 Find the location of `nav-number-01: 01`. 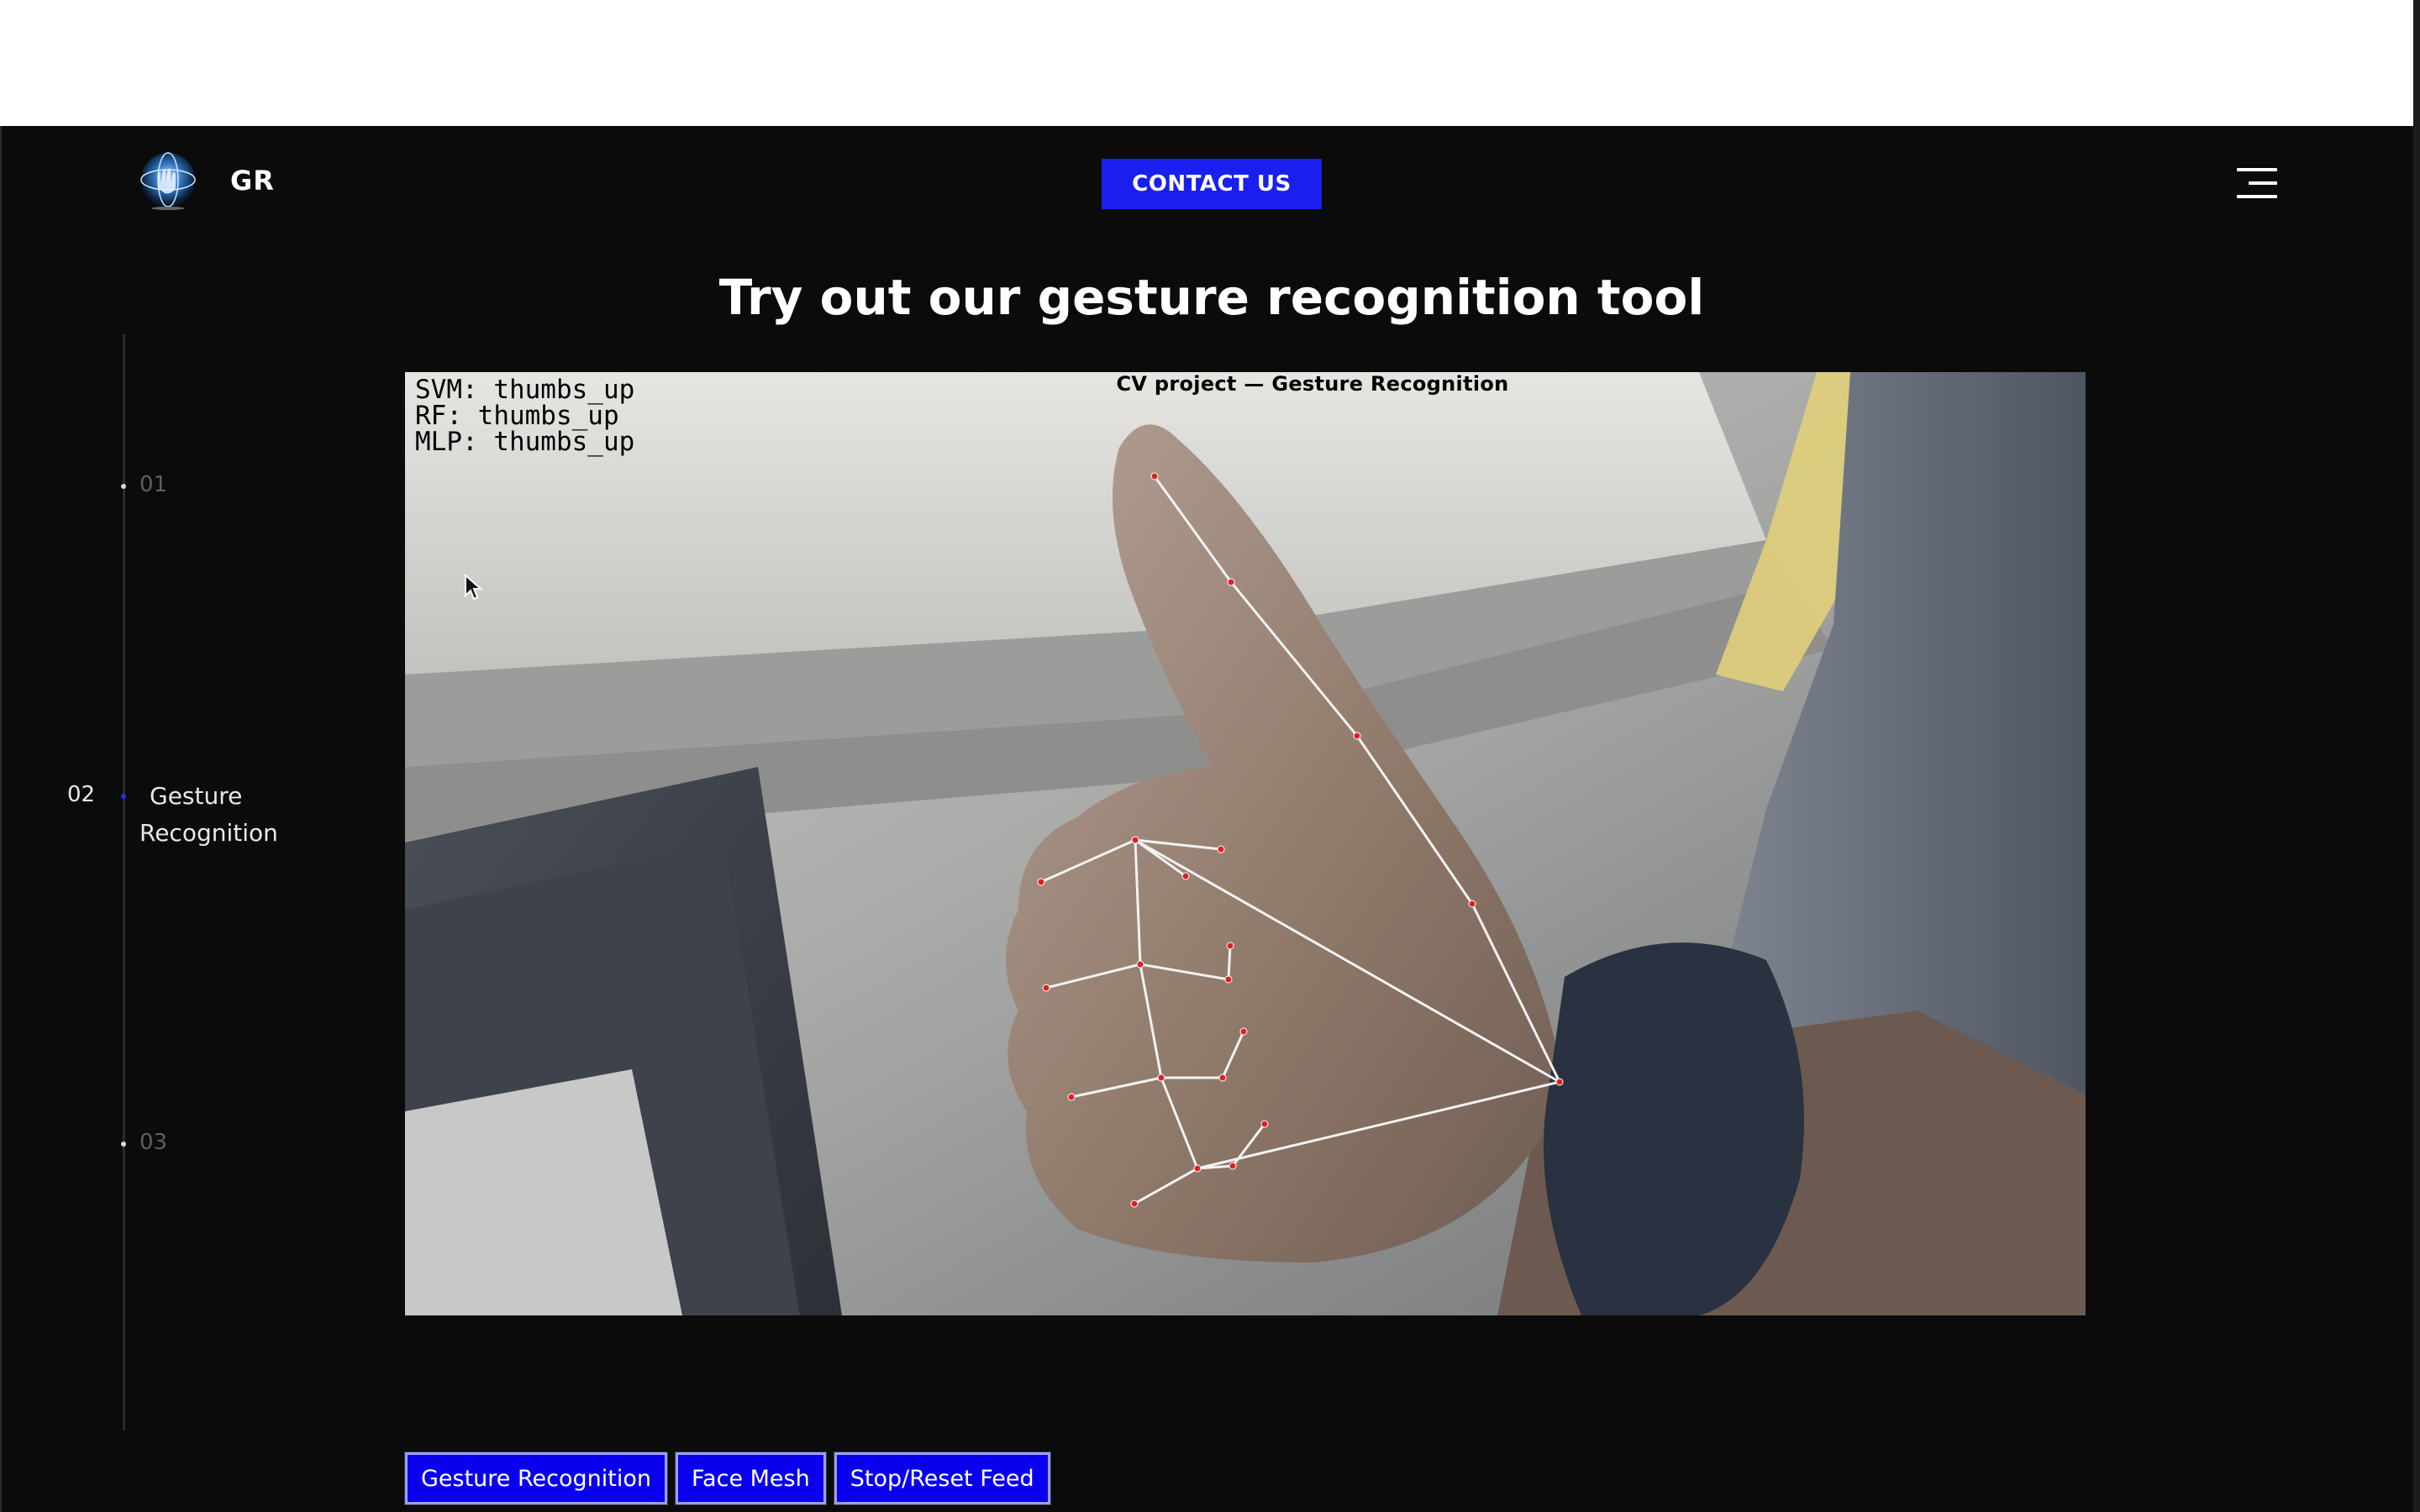

nav-number-01: 01 is located at coordinates (153, 484).